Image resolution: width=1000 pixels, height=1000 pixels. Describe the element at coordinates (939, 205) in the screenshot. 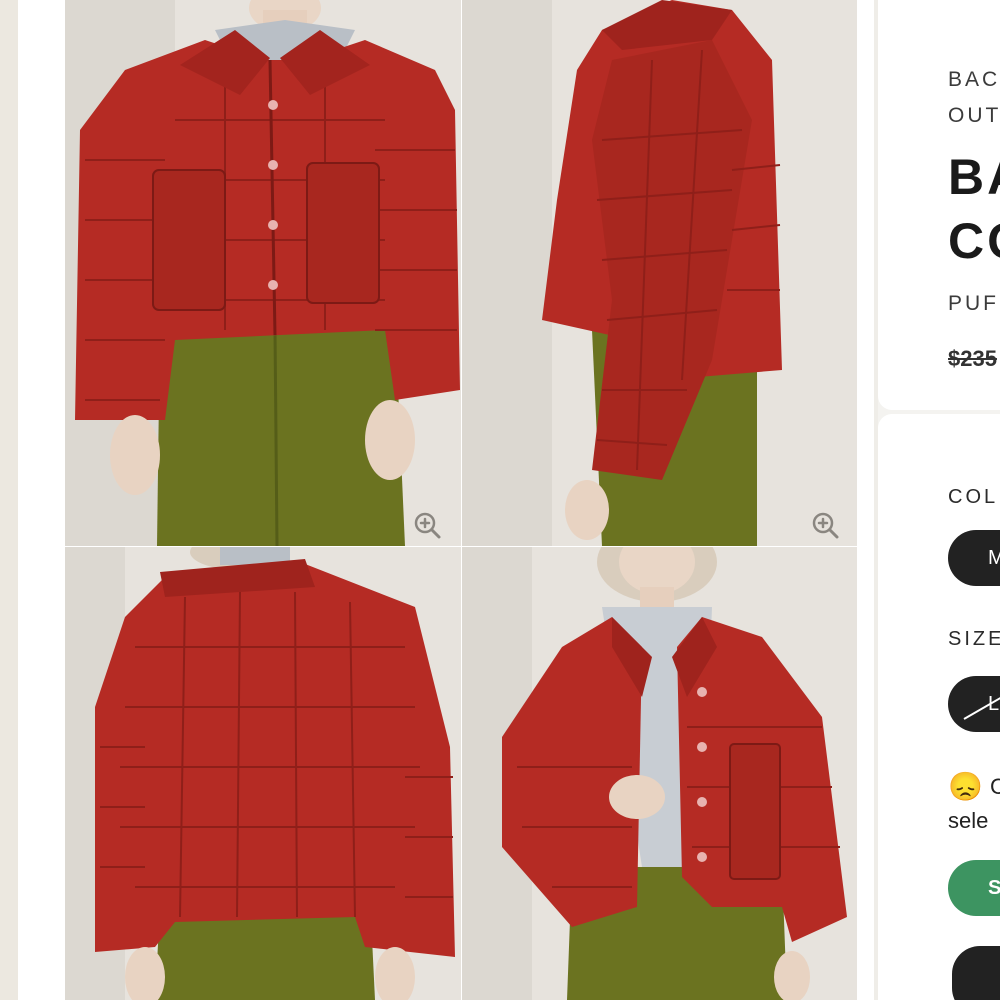

I see `product-header-card: BAC OUT BA CO PUF $235` at that location.